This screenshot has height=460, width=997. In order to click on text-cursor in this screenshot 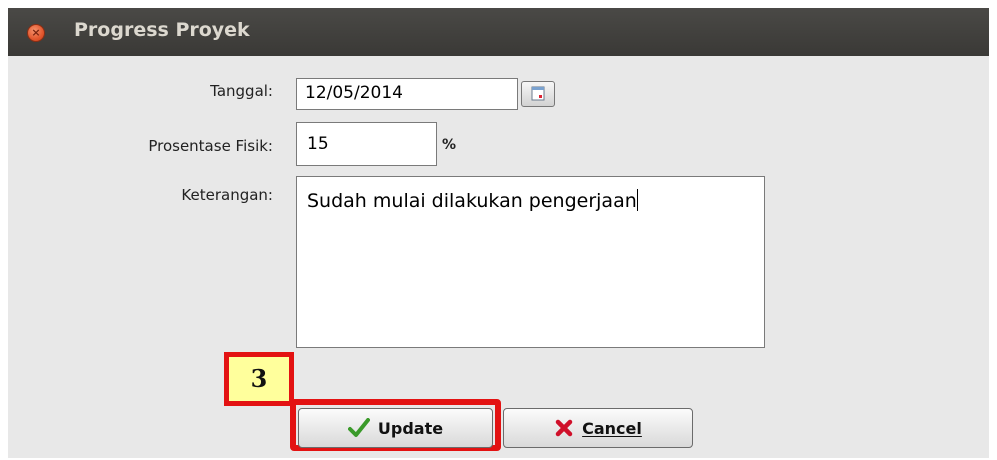, I will do `click(637, 200)`.